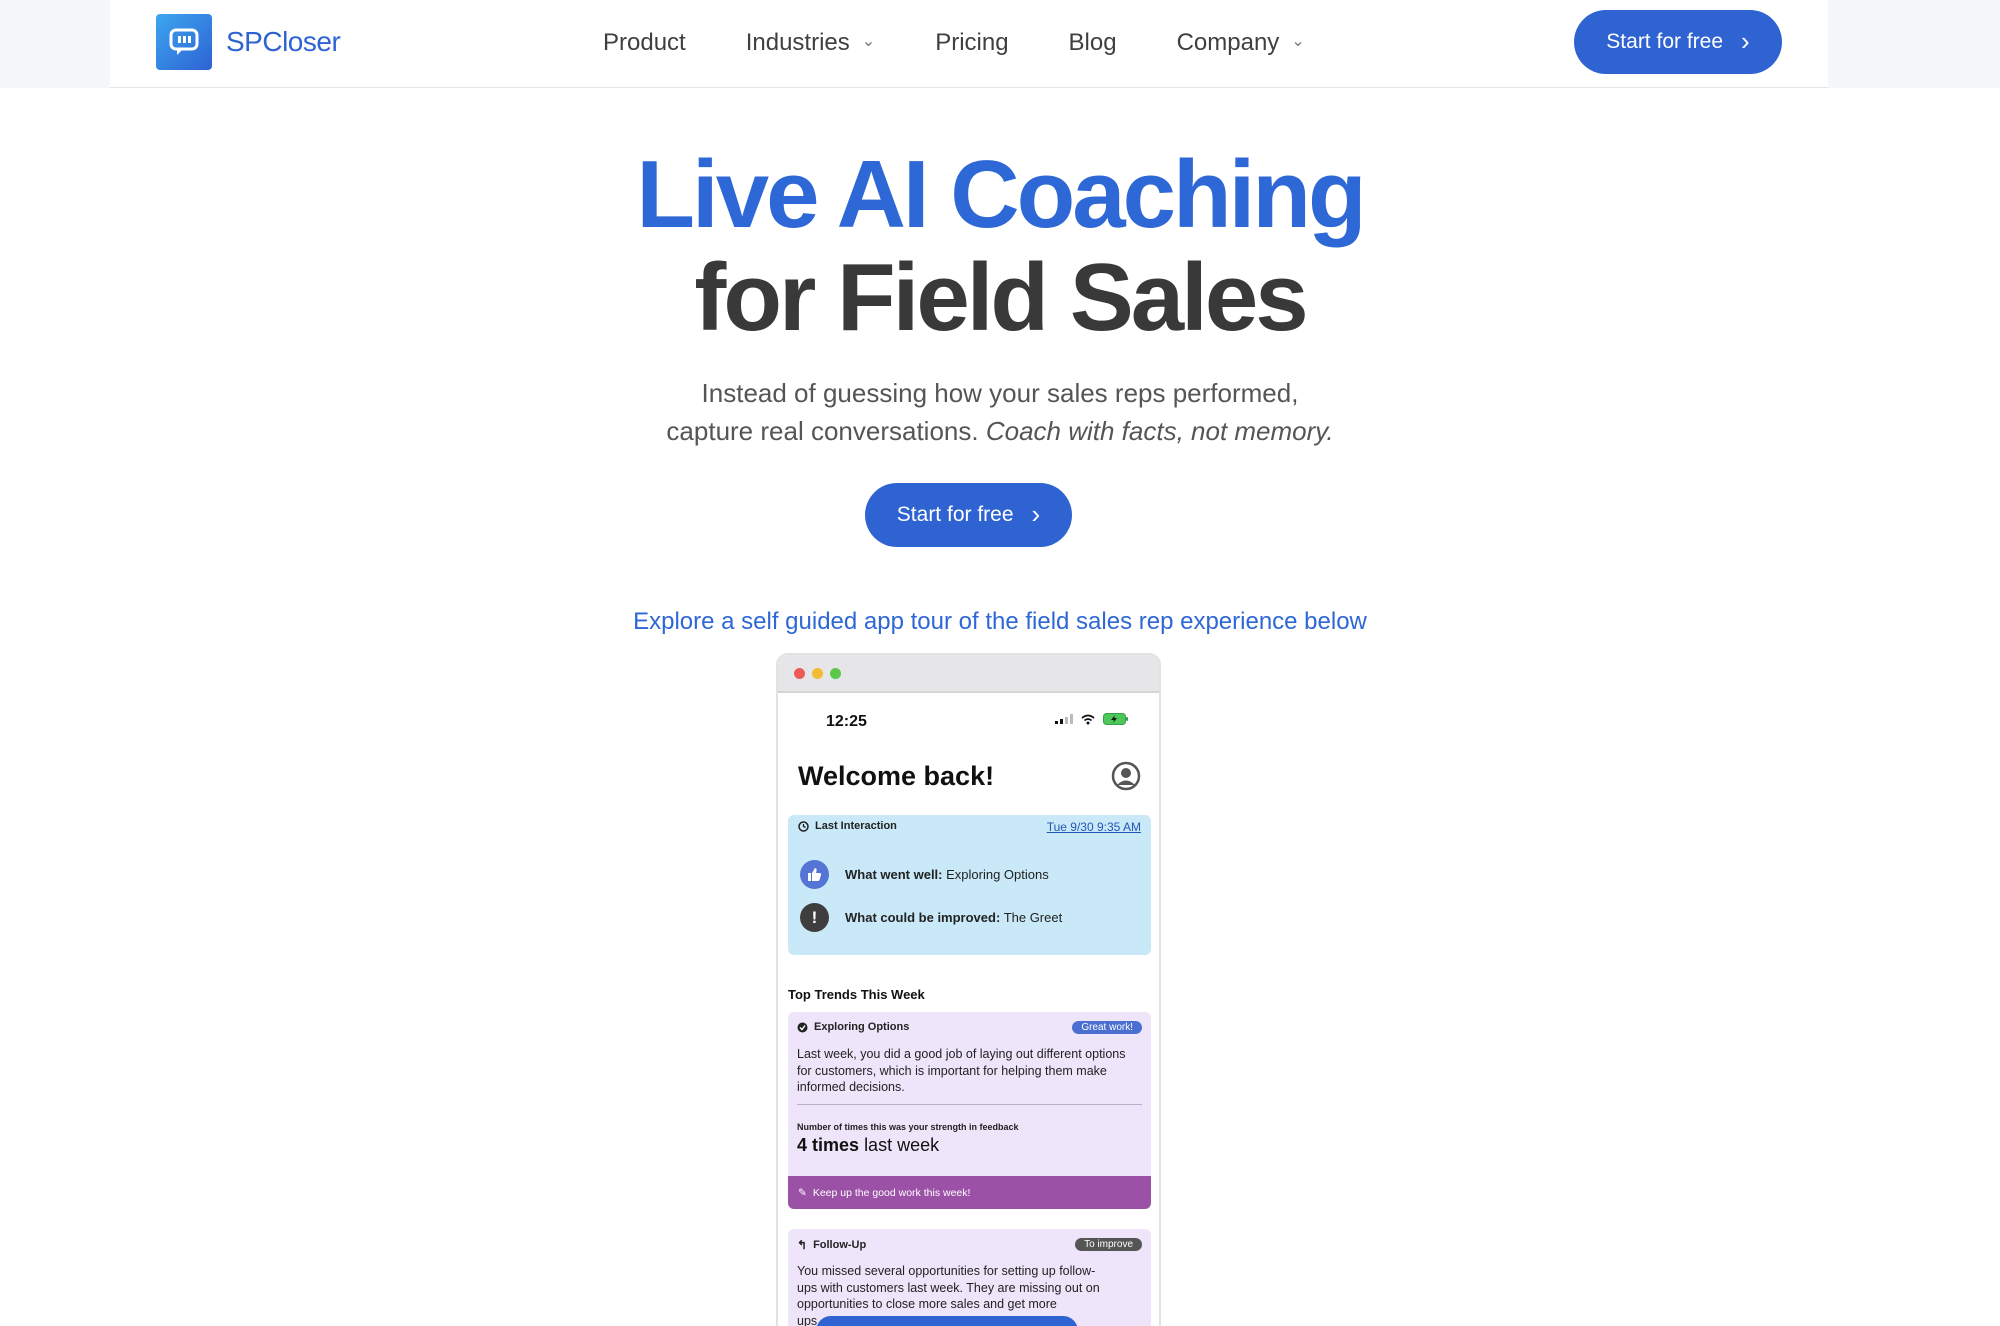 This screenshot has width=2000, height=1326. Describe the element at coordinates (862, 1027) in the screenshot. I see `trend-title: Exploring Options` at that location.